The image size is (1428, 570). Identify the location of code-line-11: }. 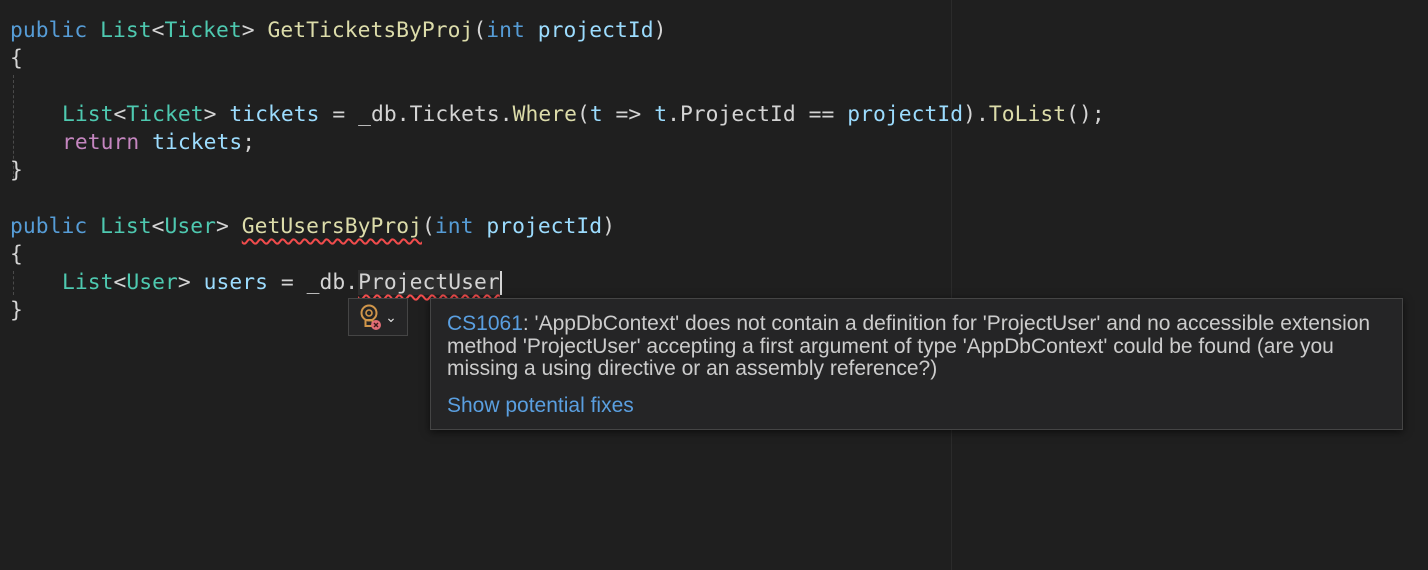
(16, 311).